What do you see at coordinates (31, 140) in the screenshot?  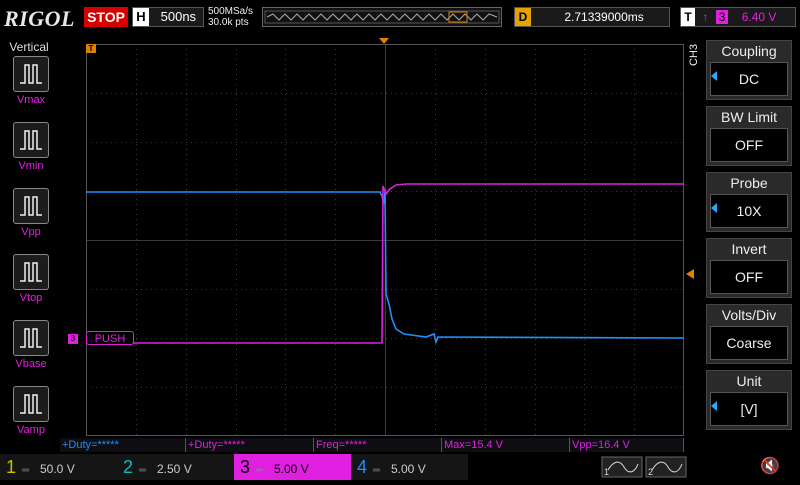 I see `vmin-icon` at bounding box center [31, 140].